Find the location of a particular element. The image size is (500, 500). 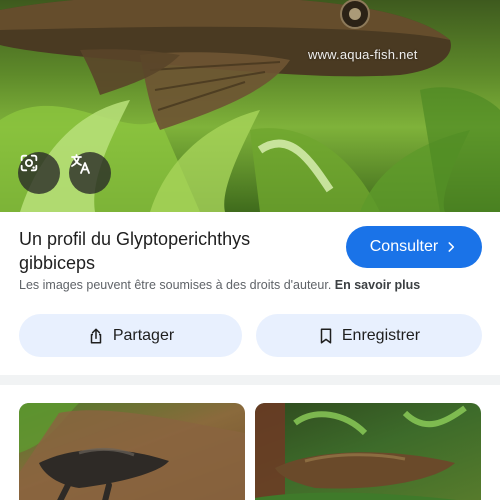

translate-button is located at coordinates (90, 173).